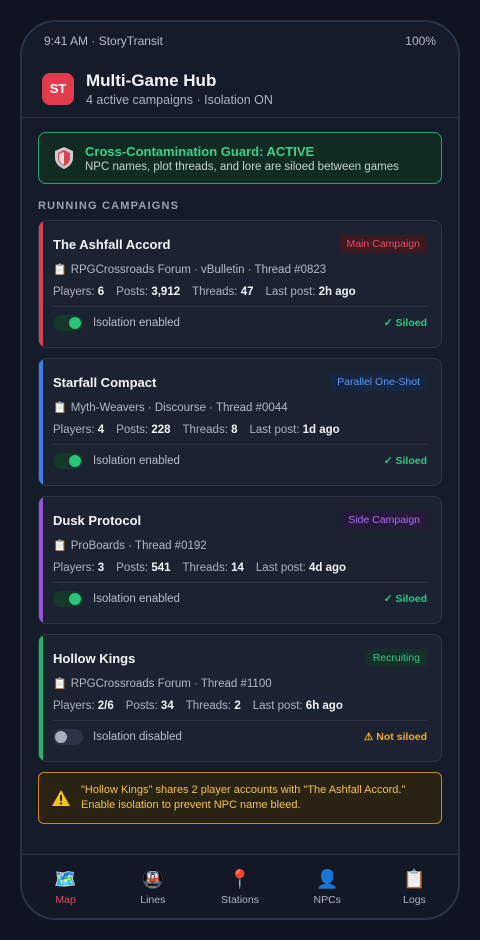 This screenshot has height=940, width=480. Describe the element at coordinates (223, 292) in the screenshot. I see `stat-2: Threads: 47` at that location.